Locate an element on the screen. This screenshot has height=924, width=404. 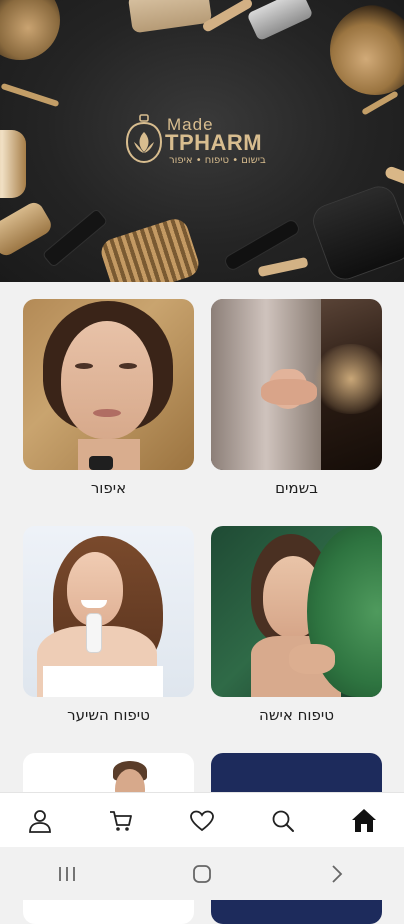
logo-brand-text: TPHARM is located at coordinates (214, 142).